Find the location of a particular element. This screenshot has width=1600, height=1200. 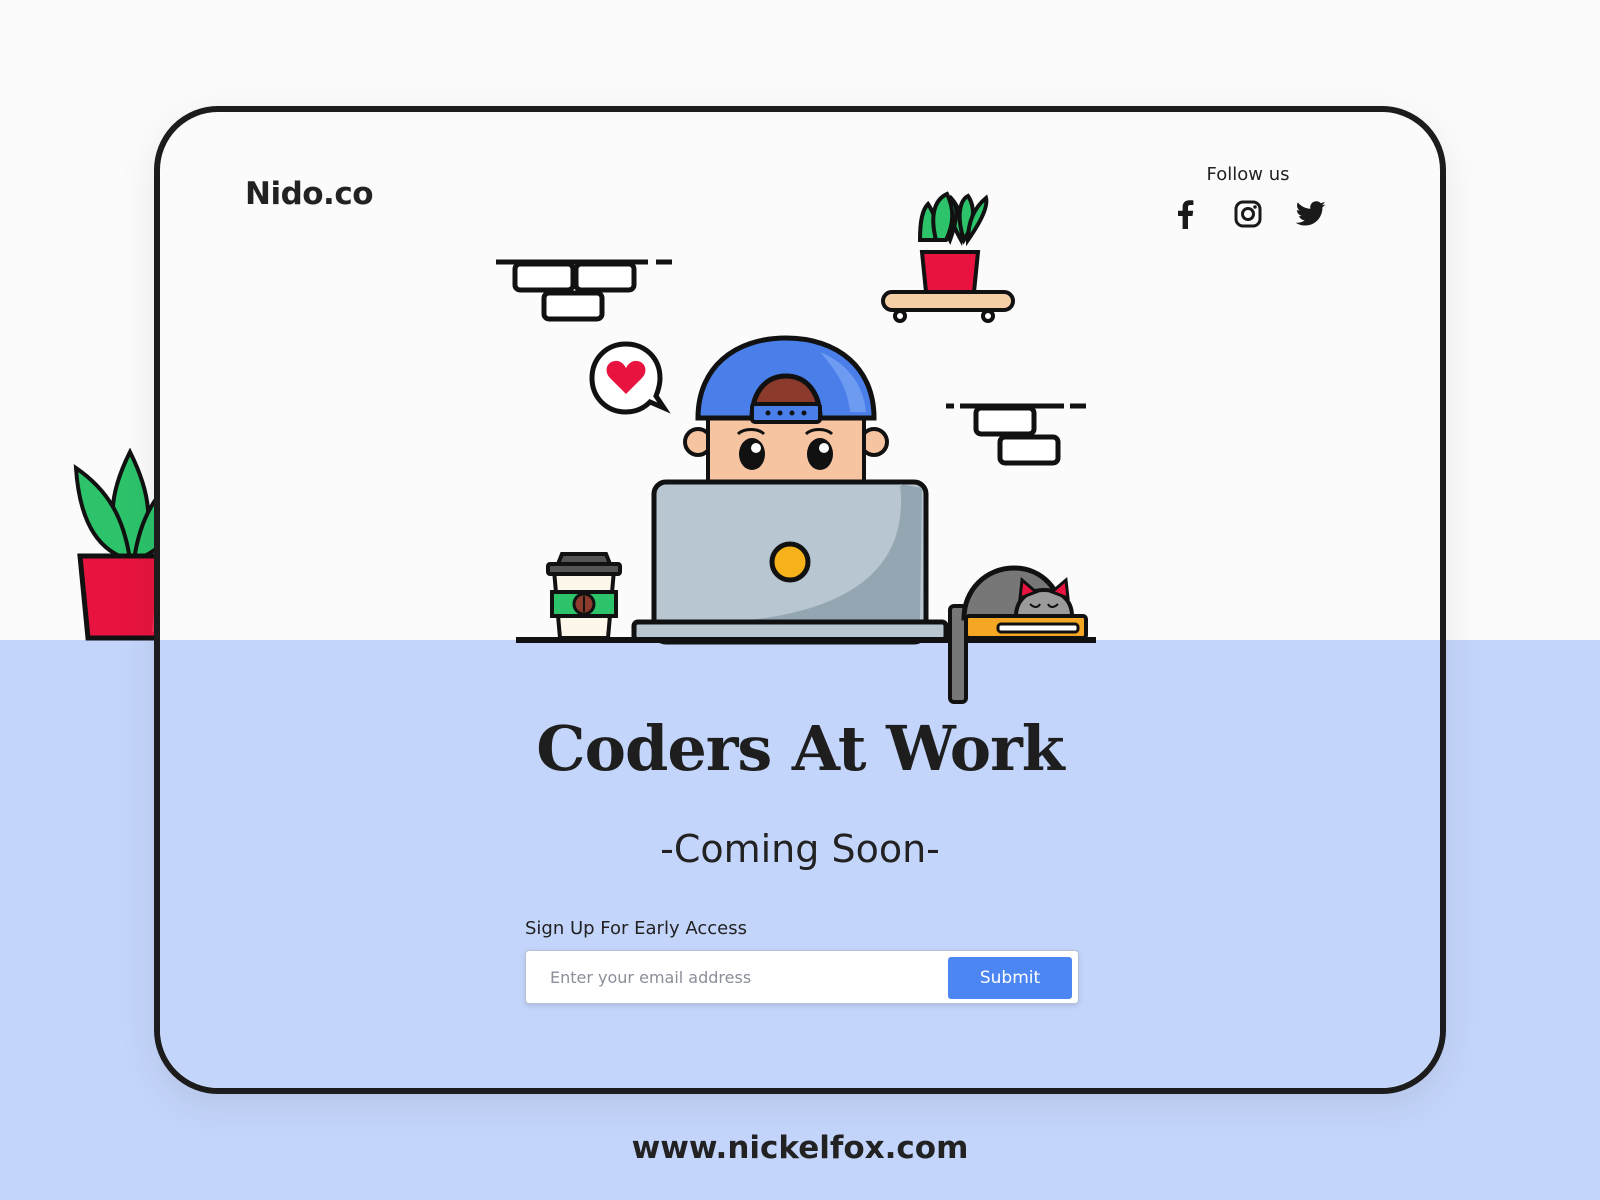

shelf-plant-icon is located at coordinates (948, 257).